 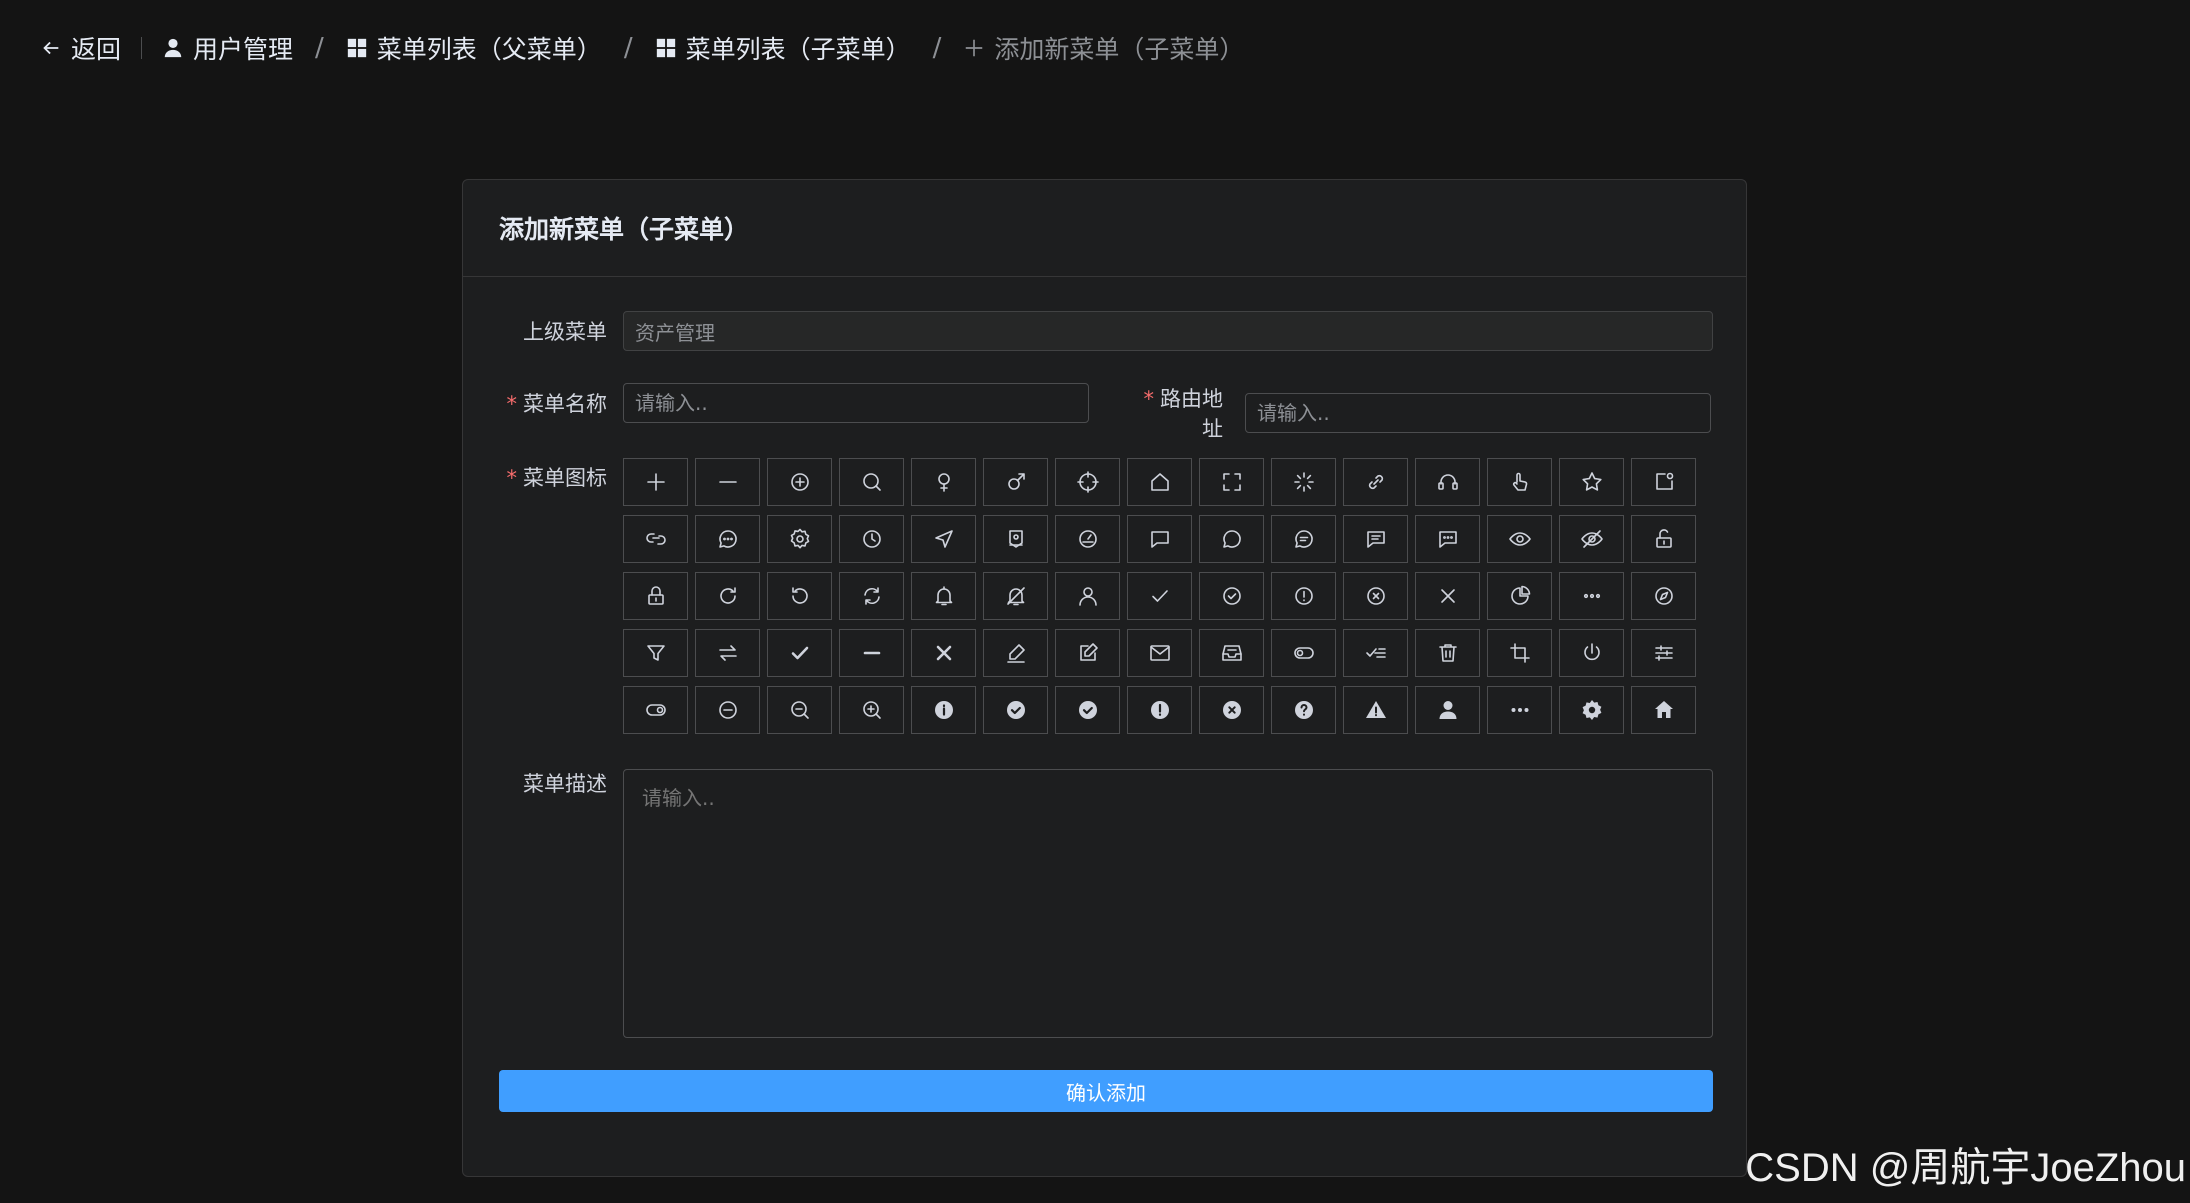 I want to click on female-icon, so click(x=943, y=482).